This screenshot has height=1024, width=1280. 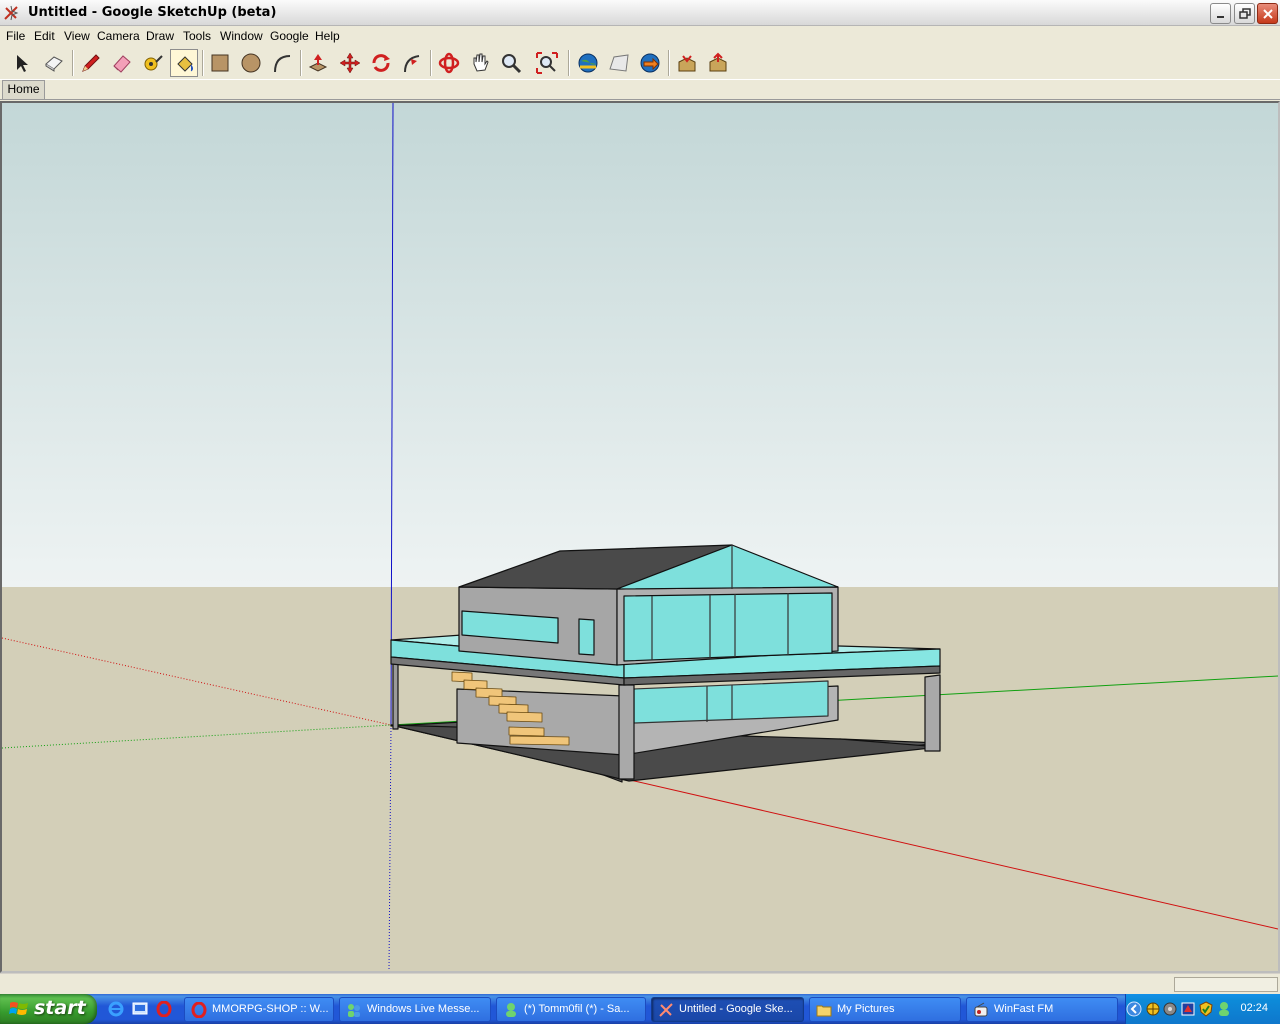 I want to click on column-front-corner, so click(x=626, y=732).